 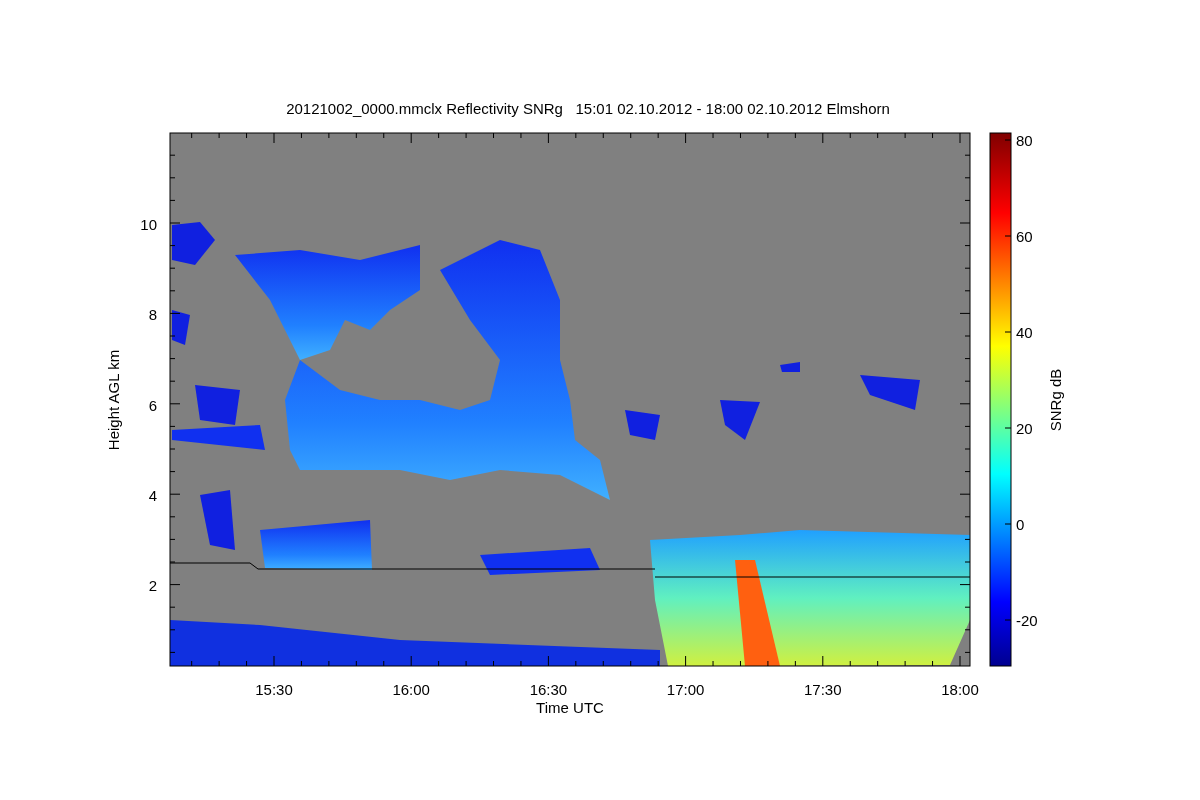 What do you see at coordinates (113, 400) in the screenshot?
I see `y-axis-label: Height AGL km` at bounding box center [113, 400].